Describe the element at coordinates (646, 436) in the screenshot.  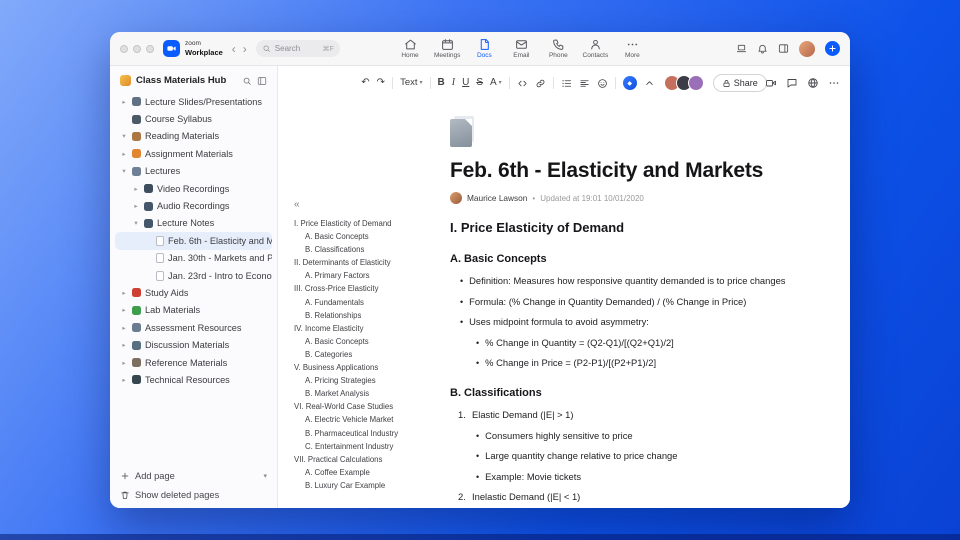
I see `doc-bullet-item: • Consumers highly sensitive to price` at that location.